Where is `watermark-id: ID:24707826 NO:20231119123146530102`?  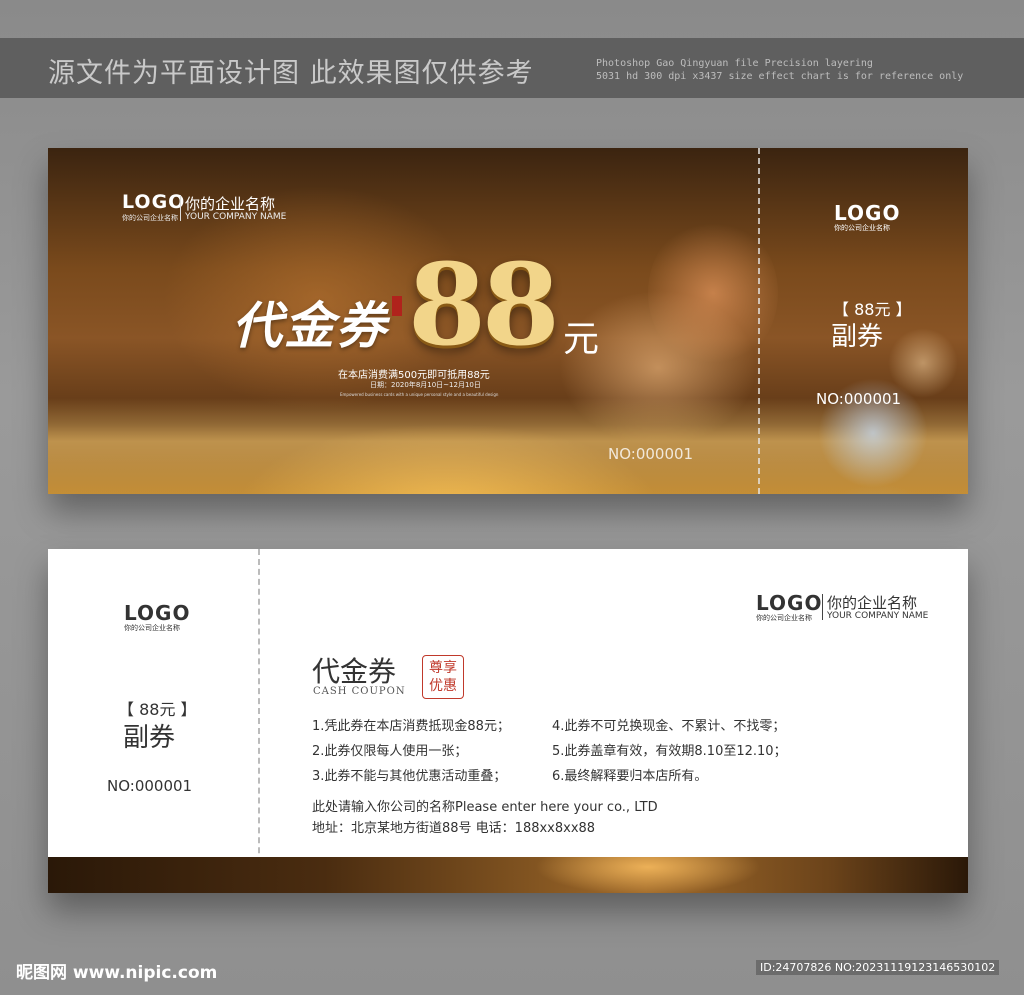
watermark-id: ID:24707826 NO:20231119123146530102 is located at coordinates (878, 967).